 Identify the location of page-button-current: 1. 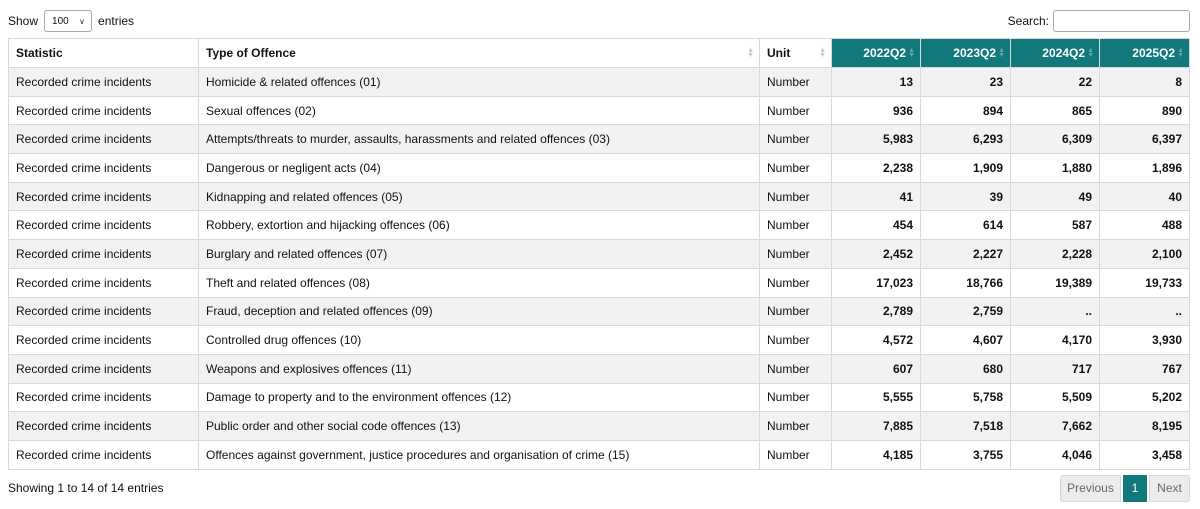
(1135, 488).